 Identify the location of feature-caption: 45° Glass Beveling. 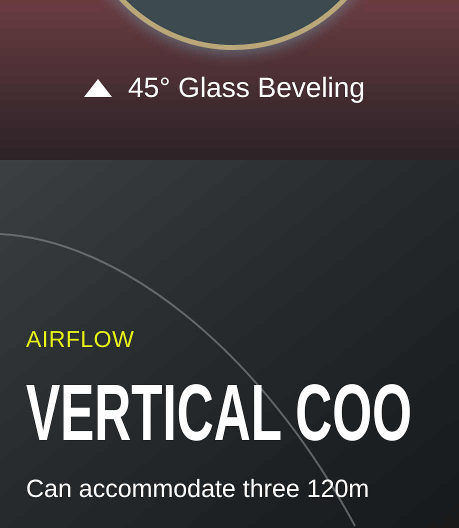
(246, 88).